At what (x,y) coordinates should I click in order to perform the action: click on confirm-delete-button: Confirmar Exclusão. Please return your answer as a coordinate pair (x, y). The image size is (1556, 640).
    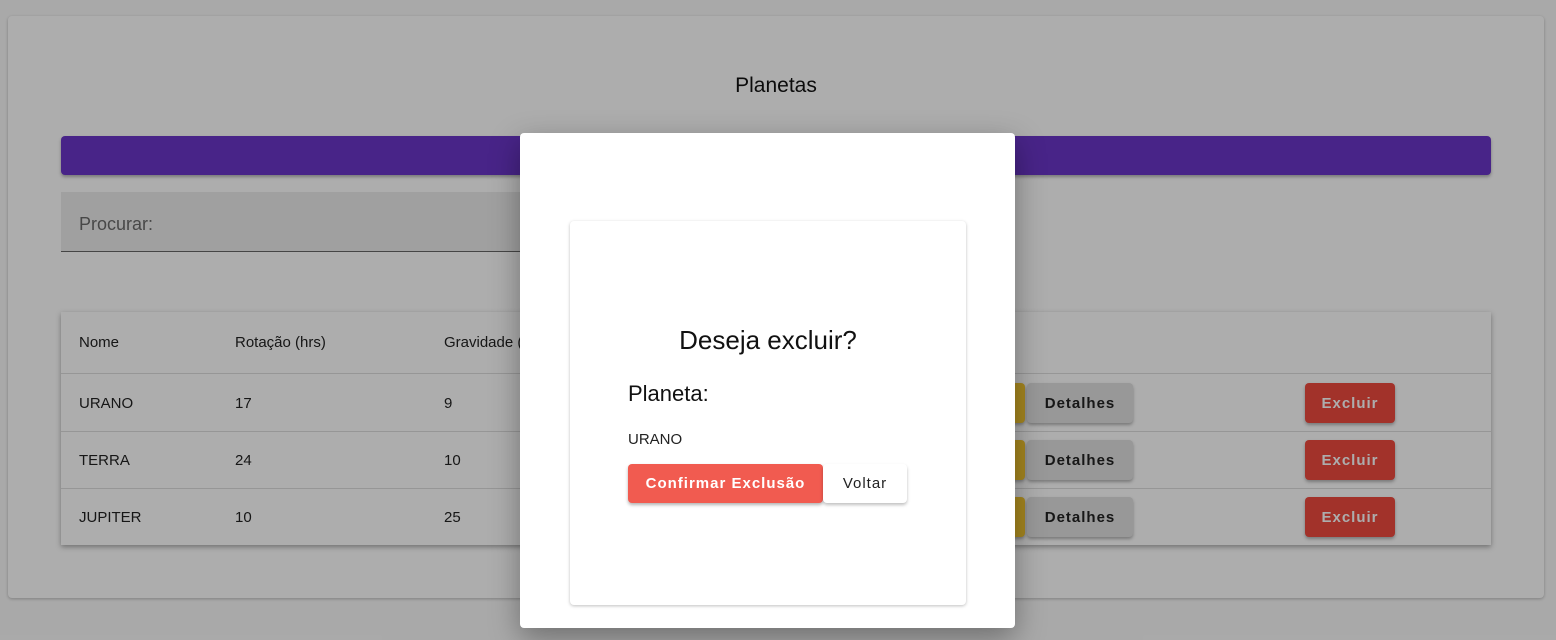
    Looking at the image, I should click on (725, 483).